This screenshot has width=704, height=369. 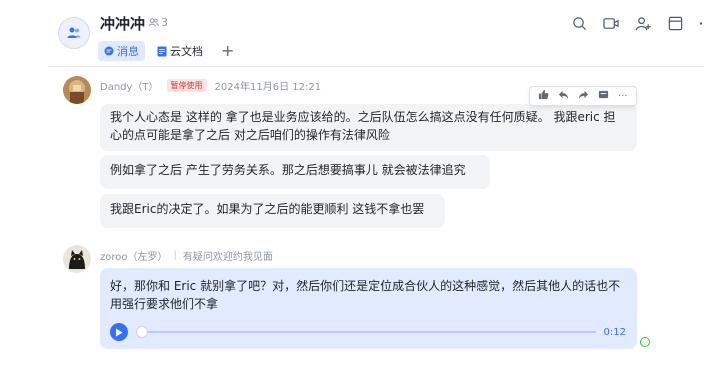 I want to click on search-icon, so click(x=579, y=23).